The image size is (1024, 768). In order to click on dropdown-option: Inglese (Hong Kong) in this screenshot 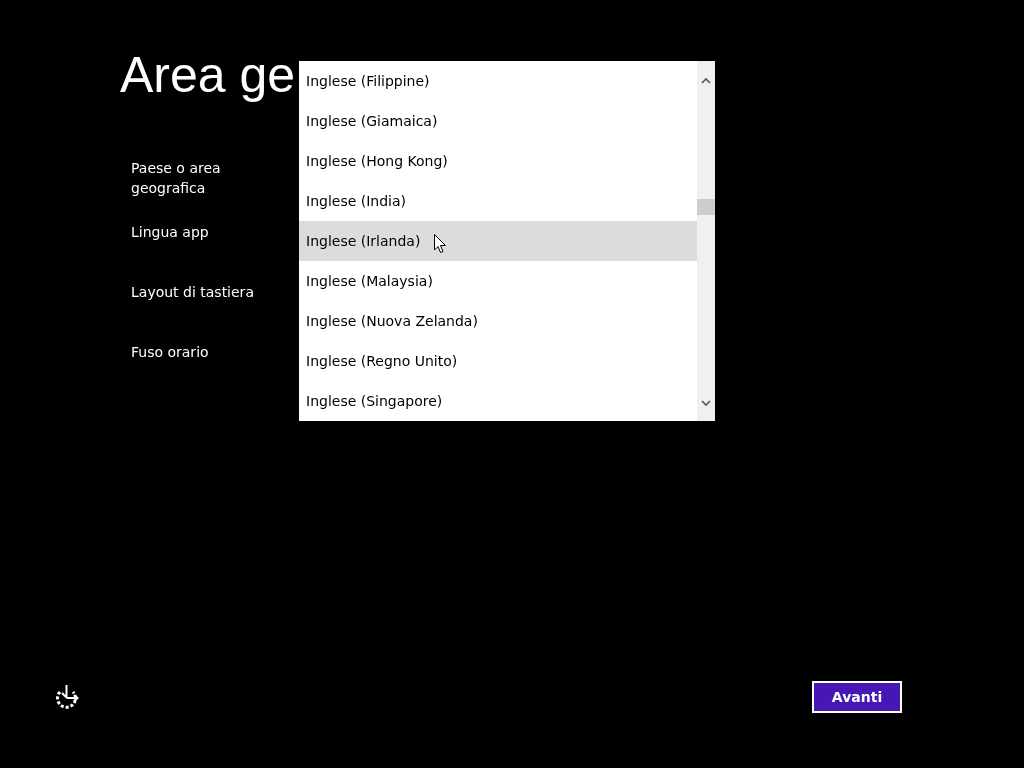, I will do `click(498, 161)`.